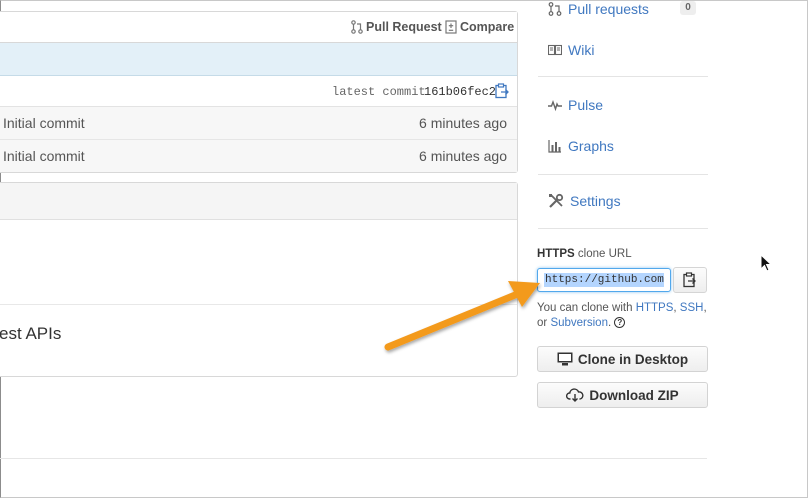 This screenshot has width=808, height=498. What do you see at coordinates (655, 308) in the screenshot?
I see `clone-https-link: HTTPS` at bounding box center [655, 308].